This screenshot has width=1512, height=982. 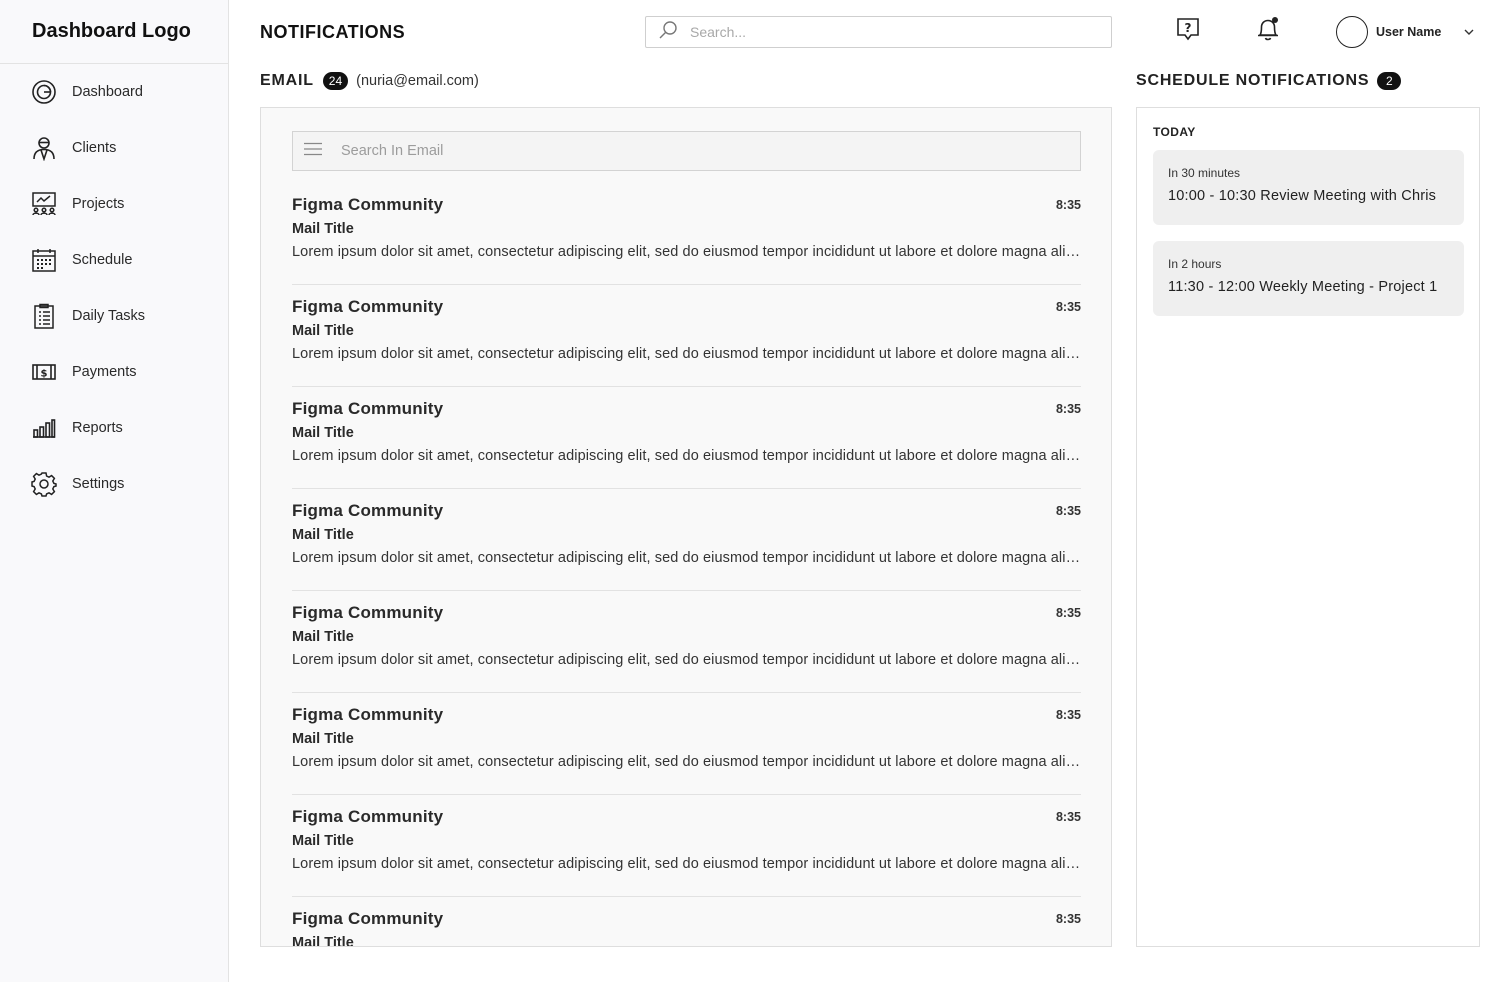 I want to click on sidebar-item-settings: Settings, so click(x=114, y=484).